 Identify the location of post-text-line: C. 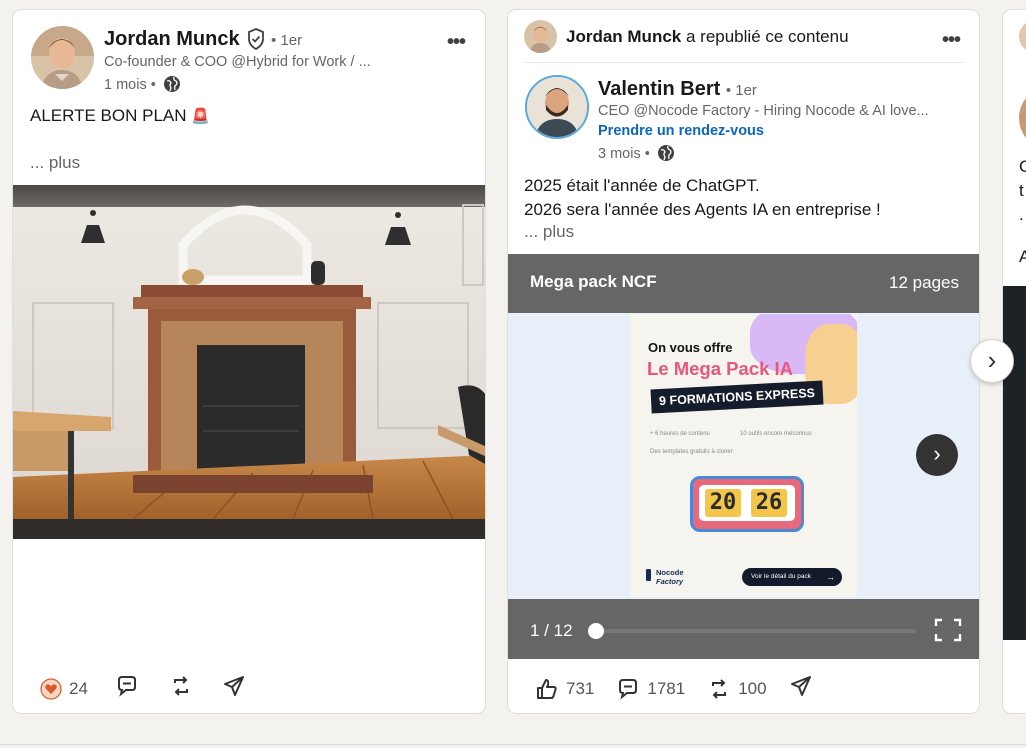
(1022, 167).